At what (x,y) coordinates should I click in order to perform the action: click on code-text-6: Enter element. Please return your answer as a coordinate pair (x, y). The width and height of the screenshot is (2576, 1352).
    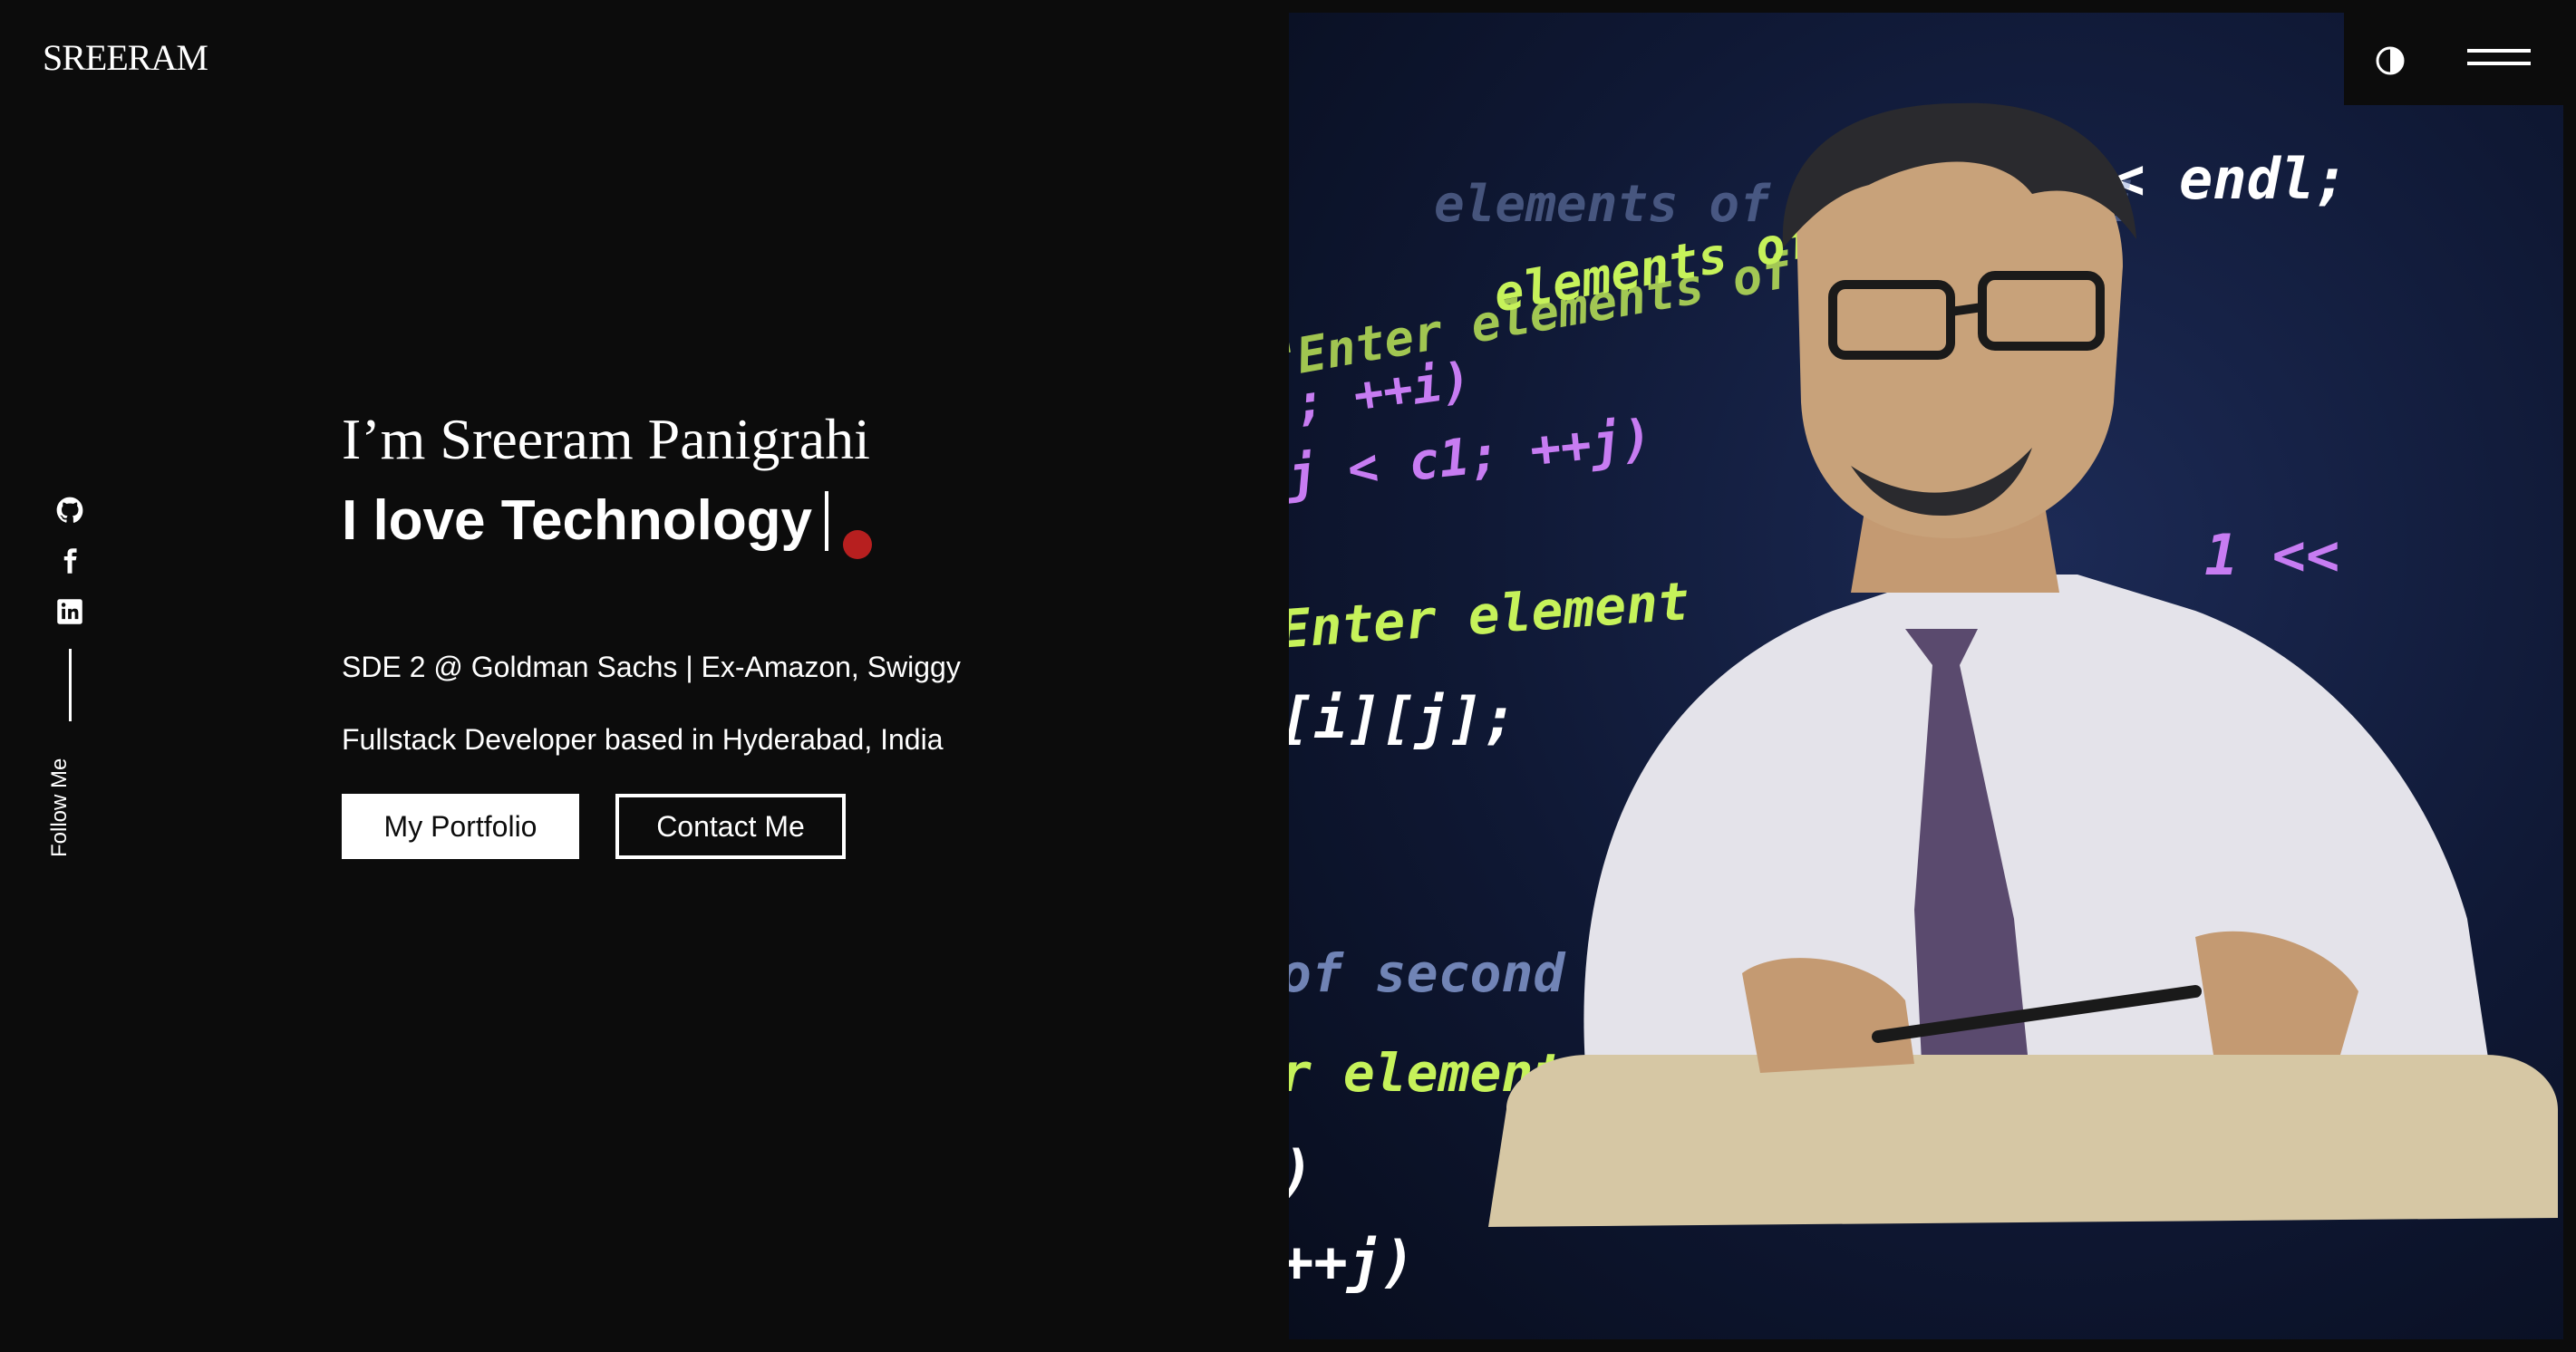
    Looking at the image, I should click on (1490, 615).